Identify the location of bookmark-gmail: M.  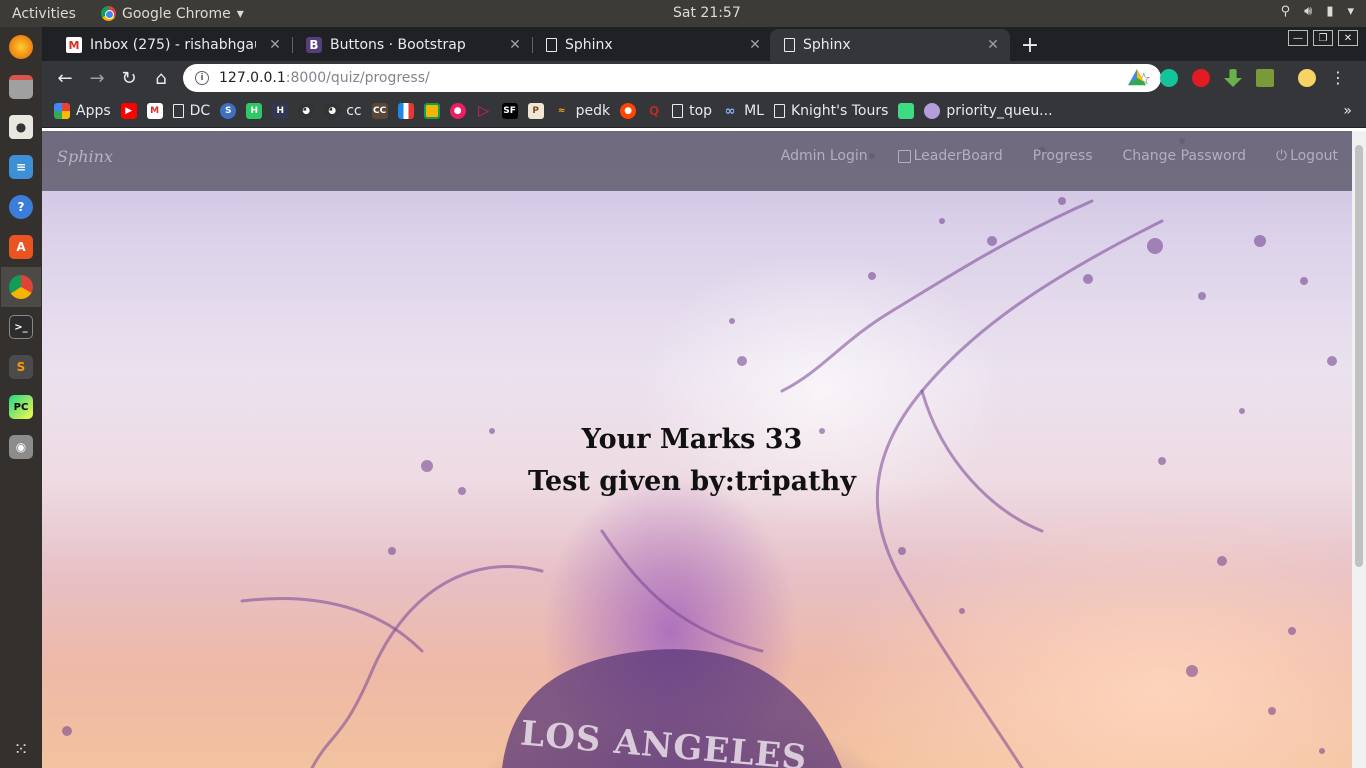
(154, 111).